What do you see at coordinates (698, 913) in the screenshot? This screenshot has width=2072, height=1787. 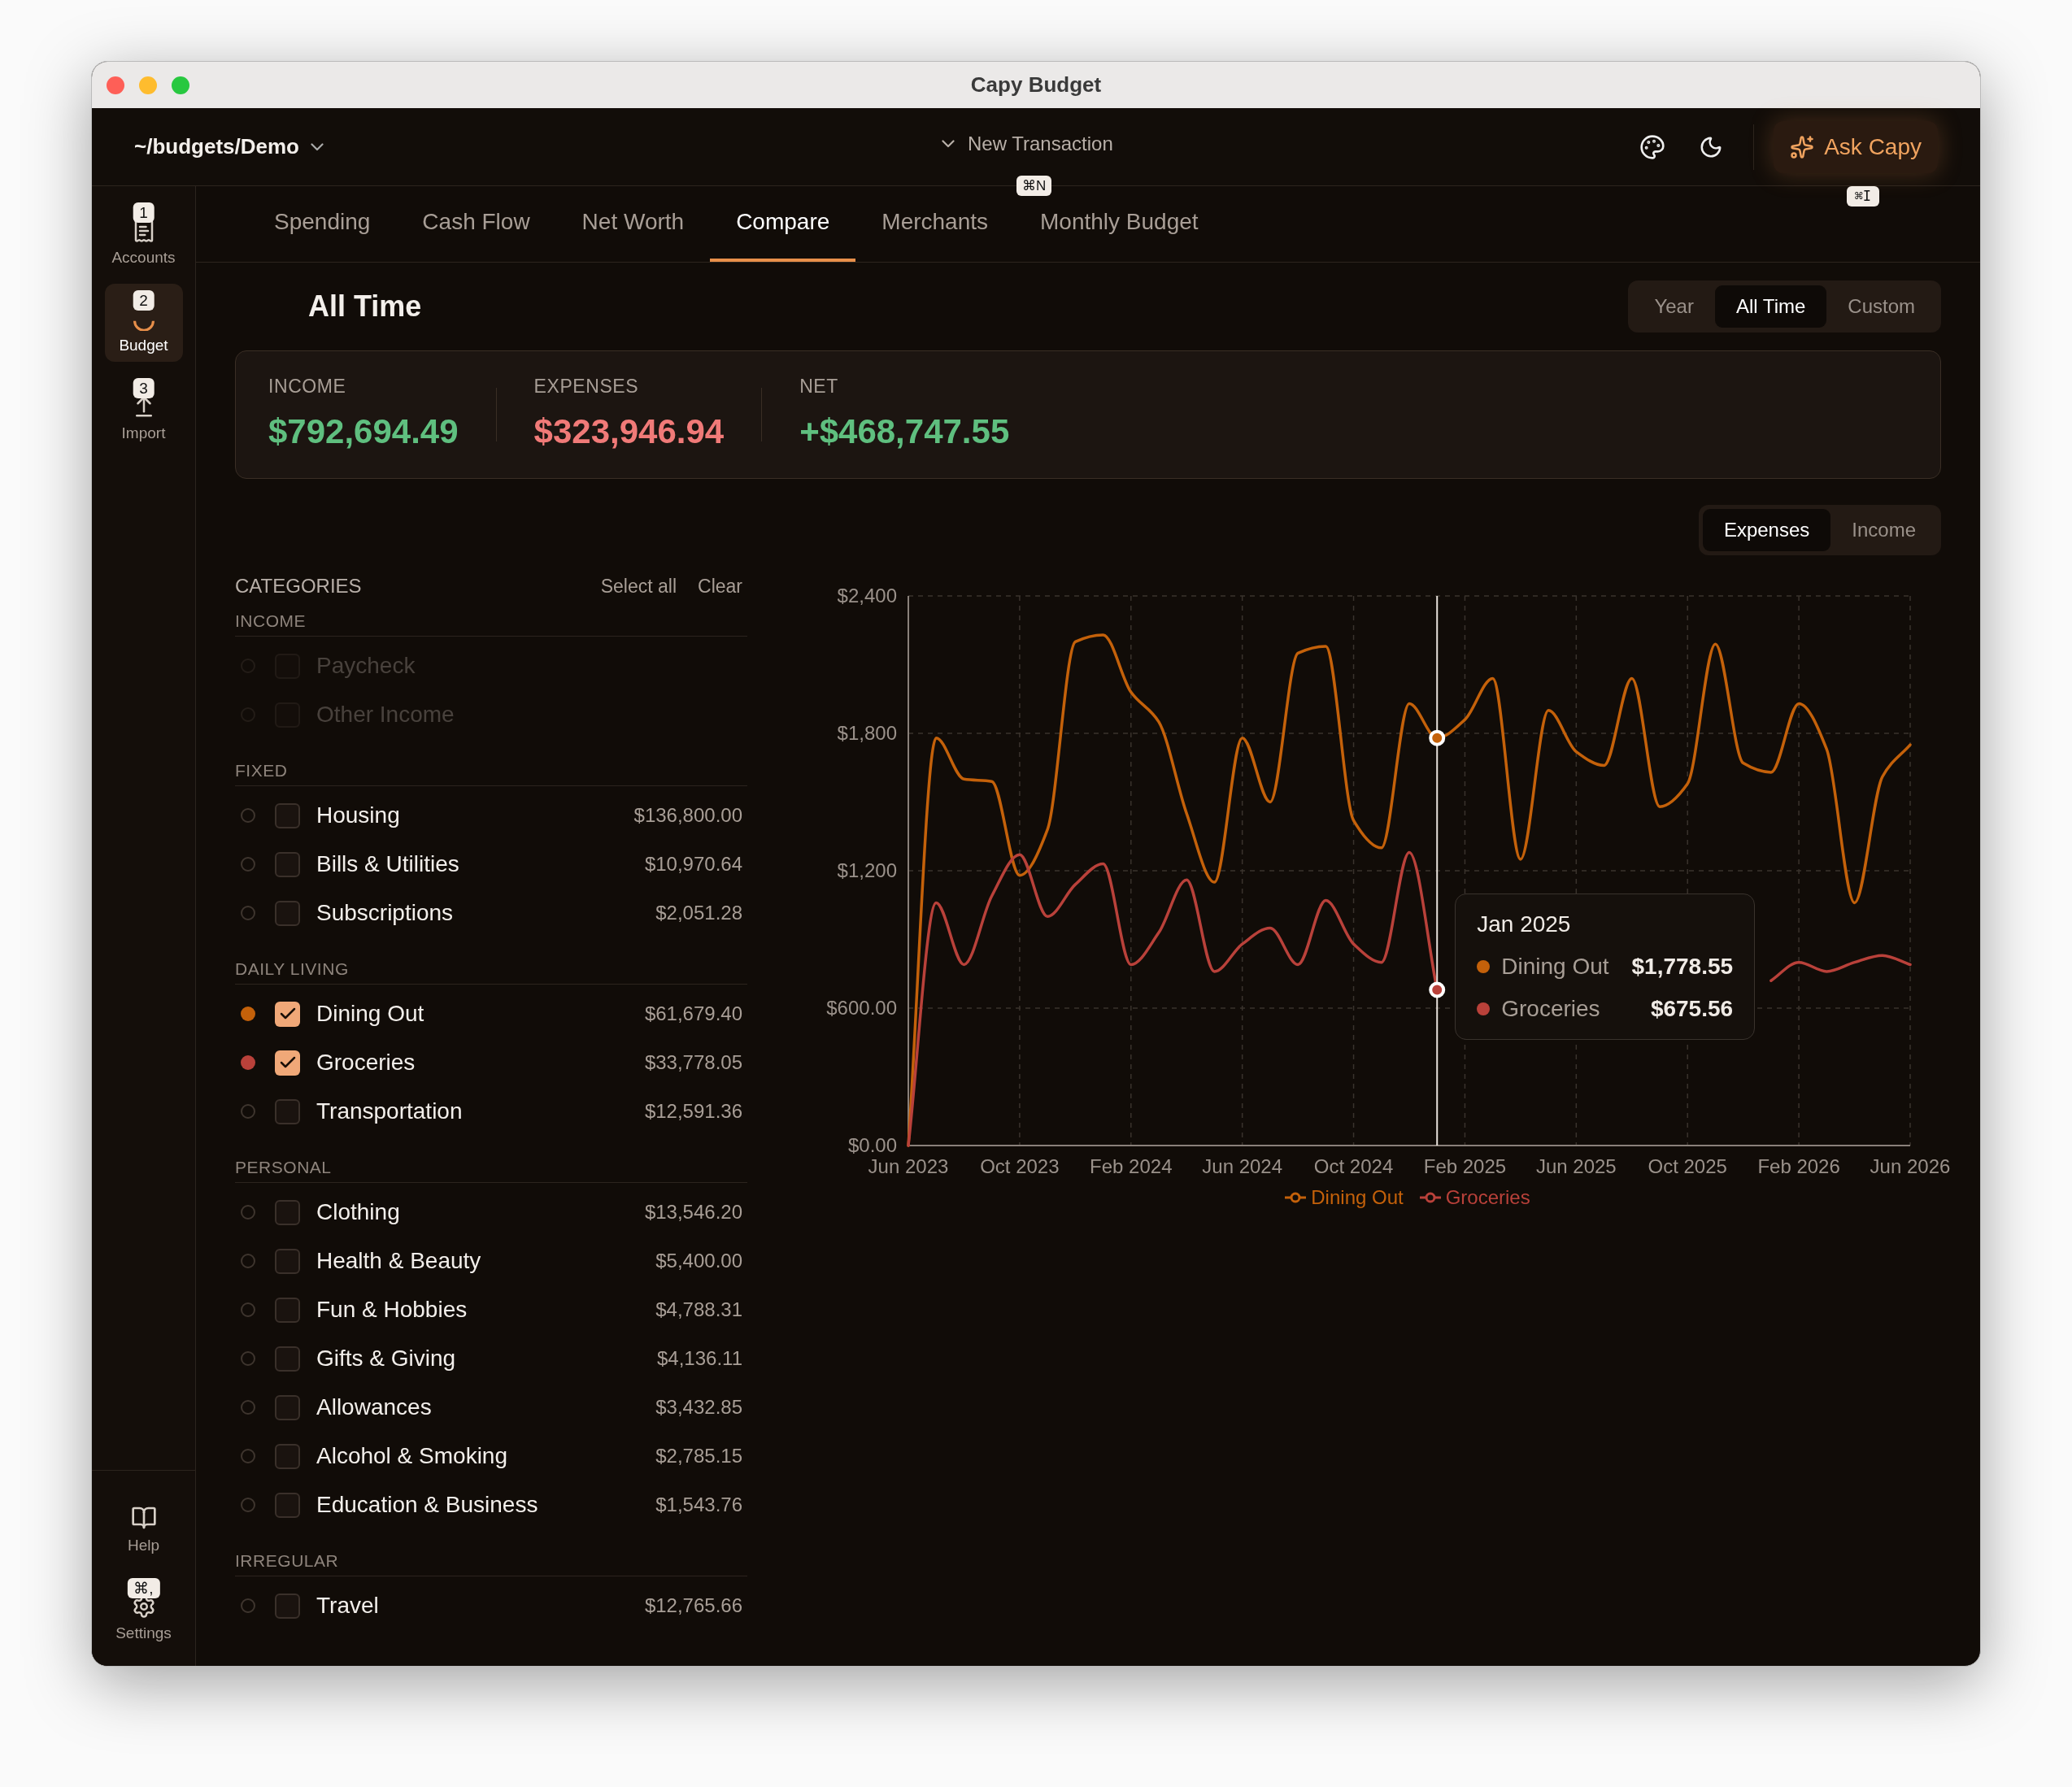 I see `category-amount: $2,051.28` at bounding box center [698, 913].